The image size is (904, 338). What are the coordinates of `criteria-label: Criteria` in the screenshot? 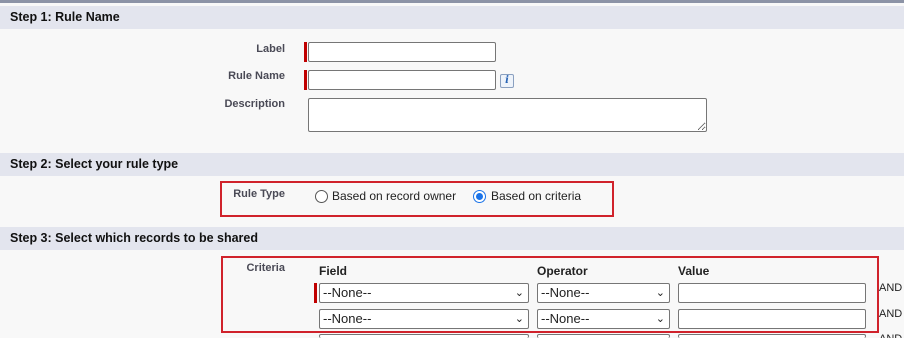 It's located at (265, 268).